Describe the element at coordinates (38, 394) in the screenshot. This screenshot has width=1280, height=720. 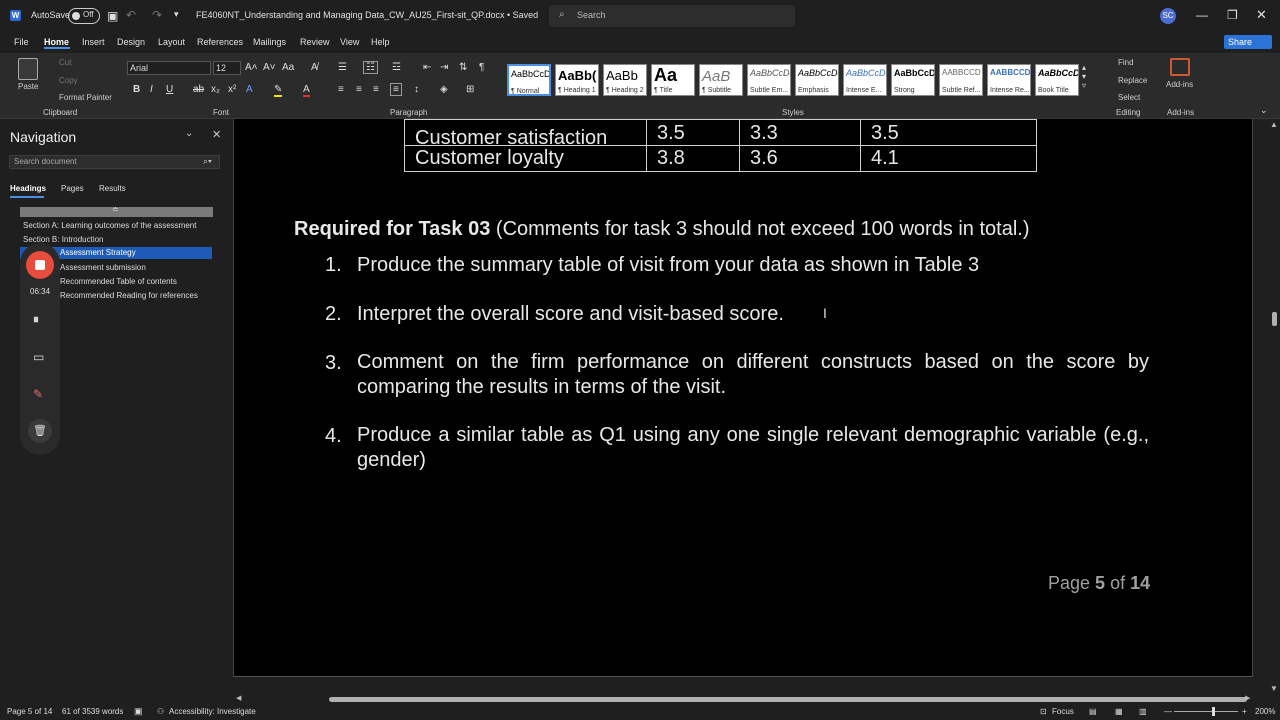
I see `draw-icon: ✎` at that location.